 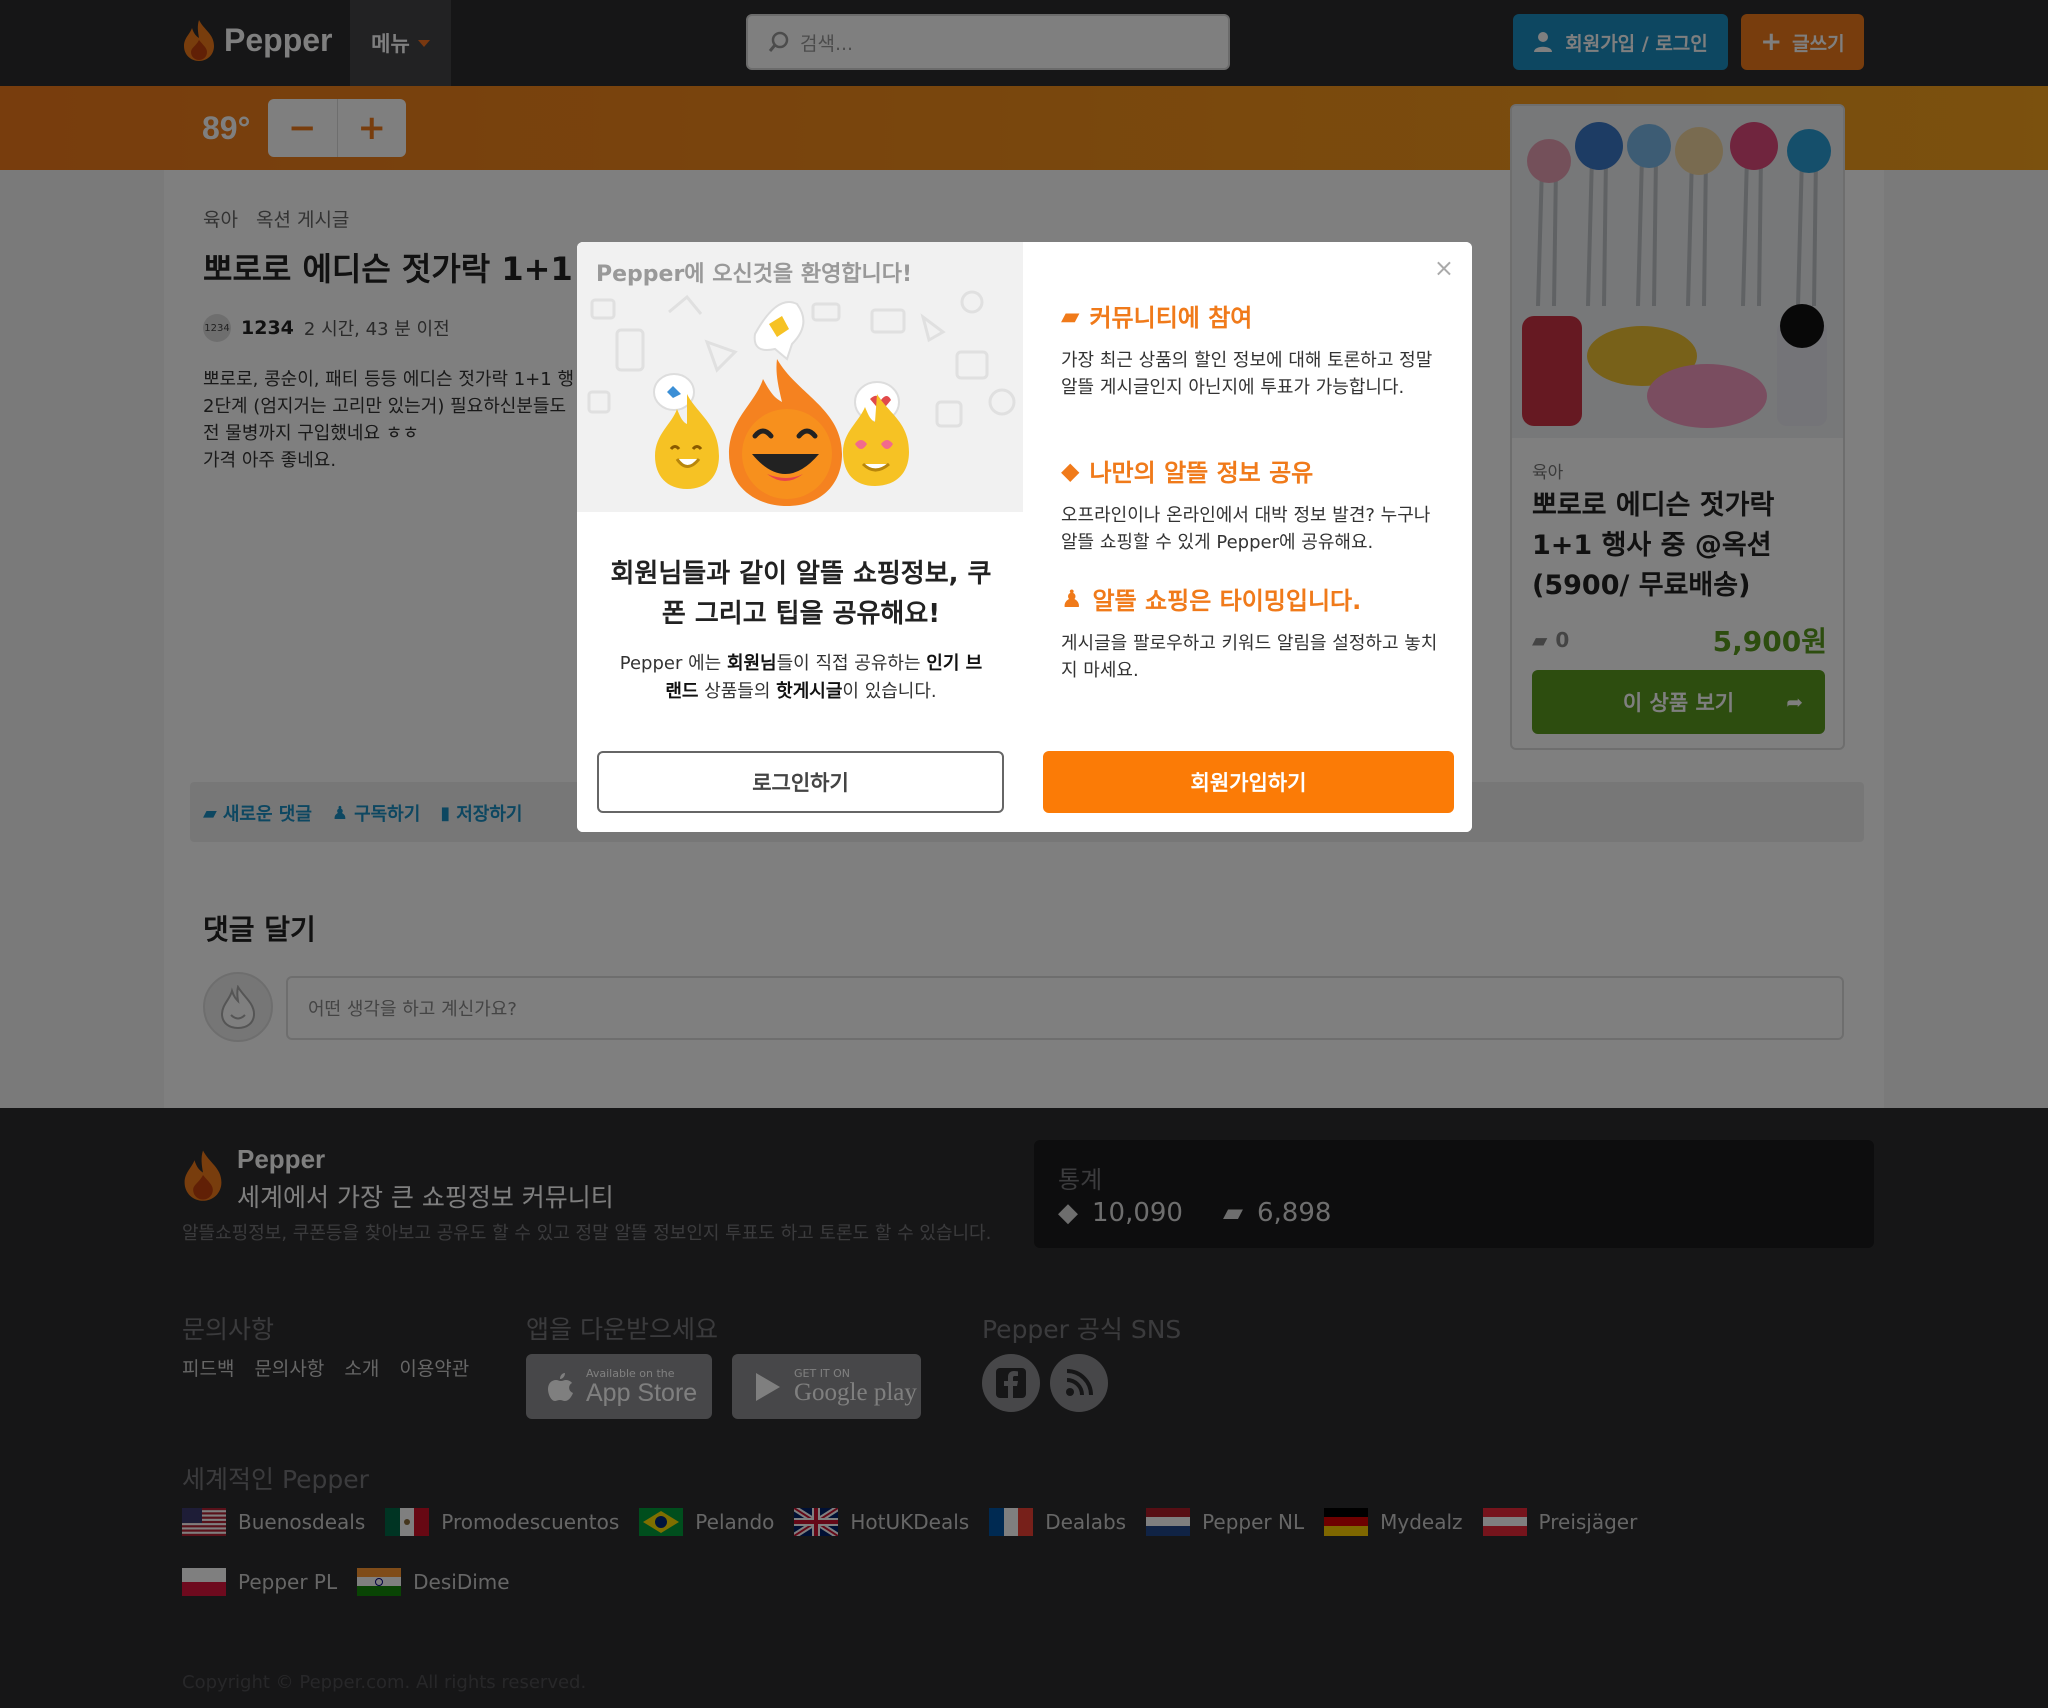 What do you see at coordinates (1248, 782) in the screenshot?
I see `modal-signup-button: 회원가입하기` at bounding box center [1248, 782].